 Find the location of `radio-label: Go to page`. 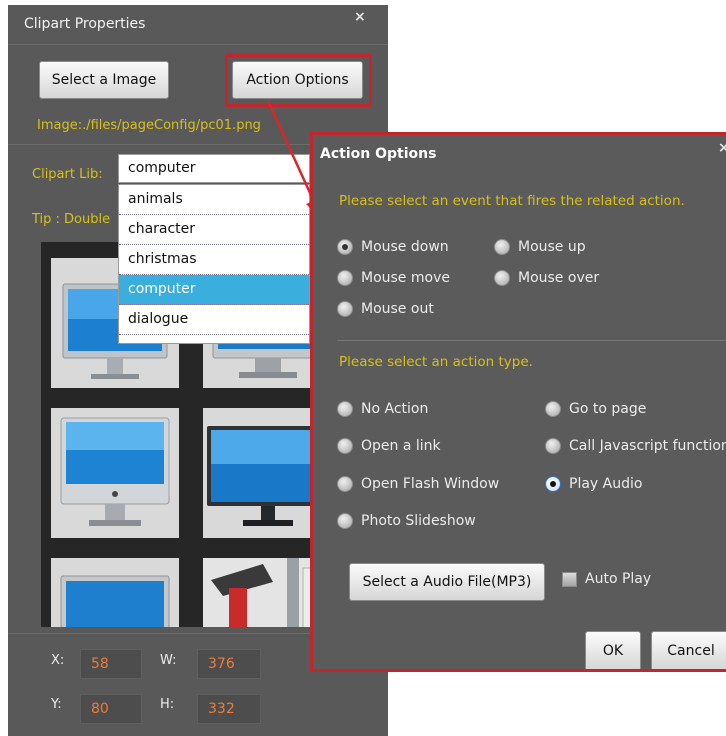

radio-label: Go to page is located at coordinates (608, 409).